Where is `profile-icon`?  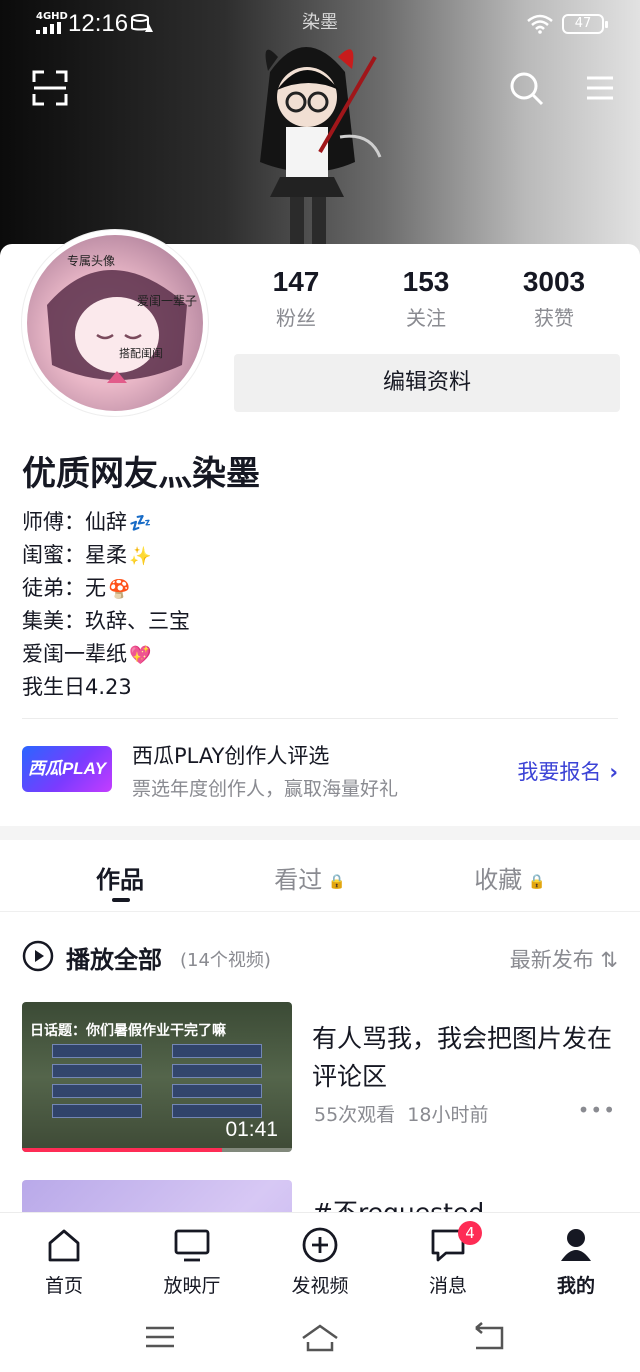
profile-icon is located at coordinates (576, 1245).